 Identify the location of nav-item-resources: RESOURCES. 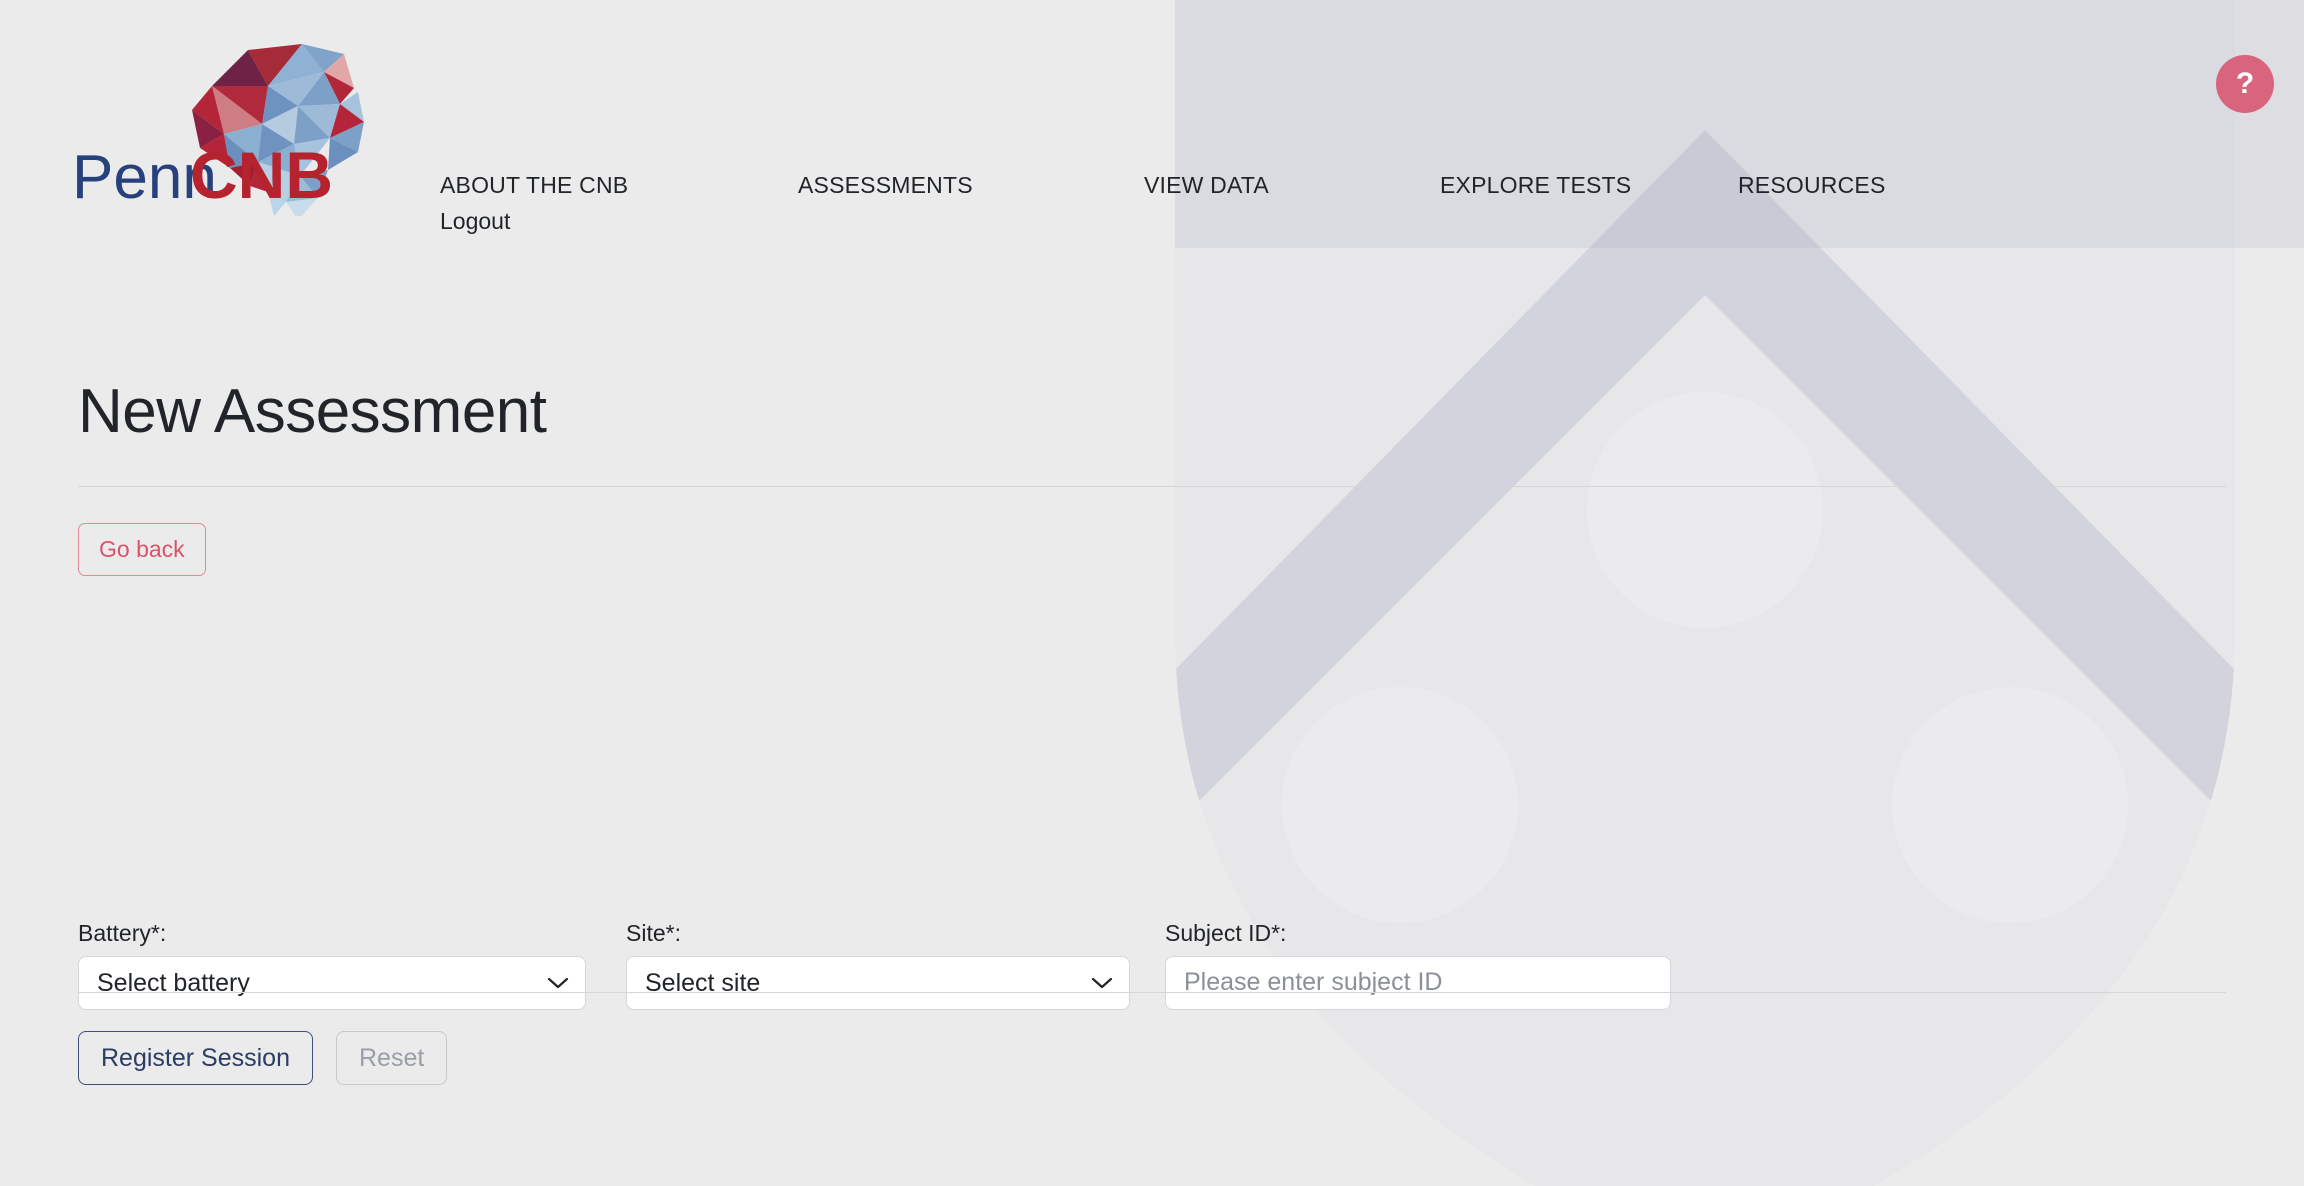
(1812, 185).